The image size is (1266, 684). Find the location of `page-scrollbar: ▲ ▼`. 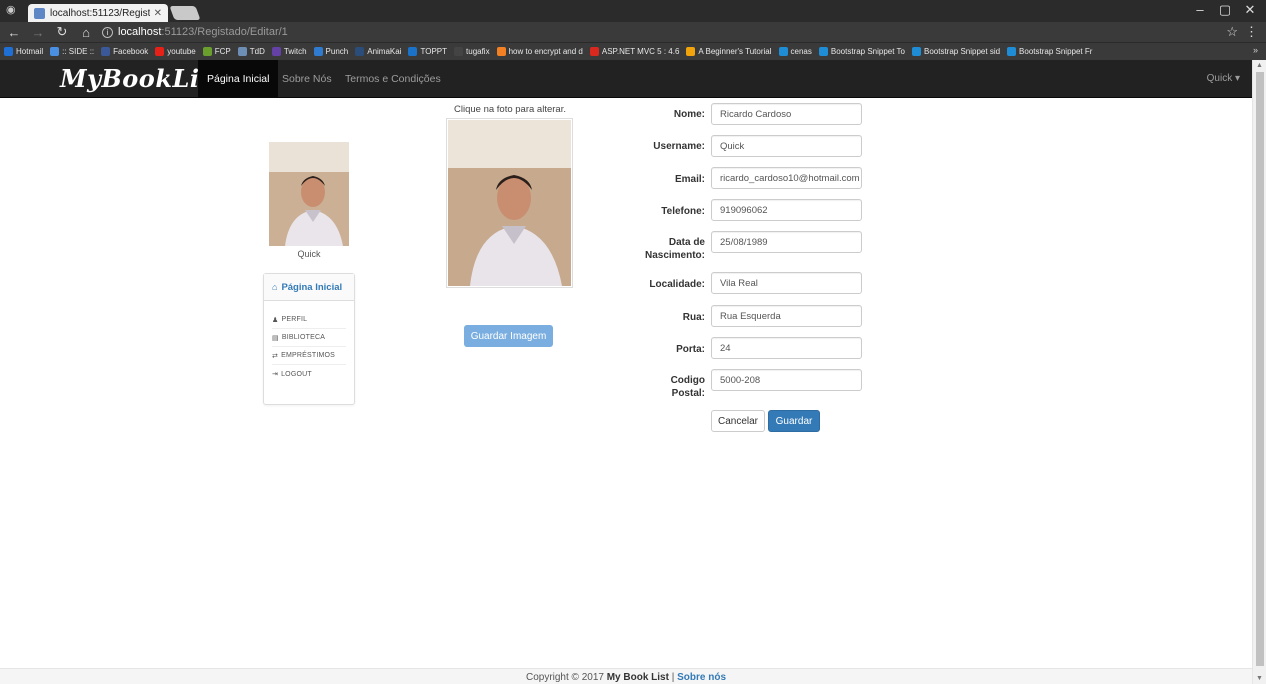

page-scrollbar: ▲ ▼ is located at coordinates (1259, 372).